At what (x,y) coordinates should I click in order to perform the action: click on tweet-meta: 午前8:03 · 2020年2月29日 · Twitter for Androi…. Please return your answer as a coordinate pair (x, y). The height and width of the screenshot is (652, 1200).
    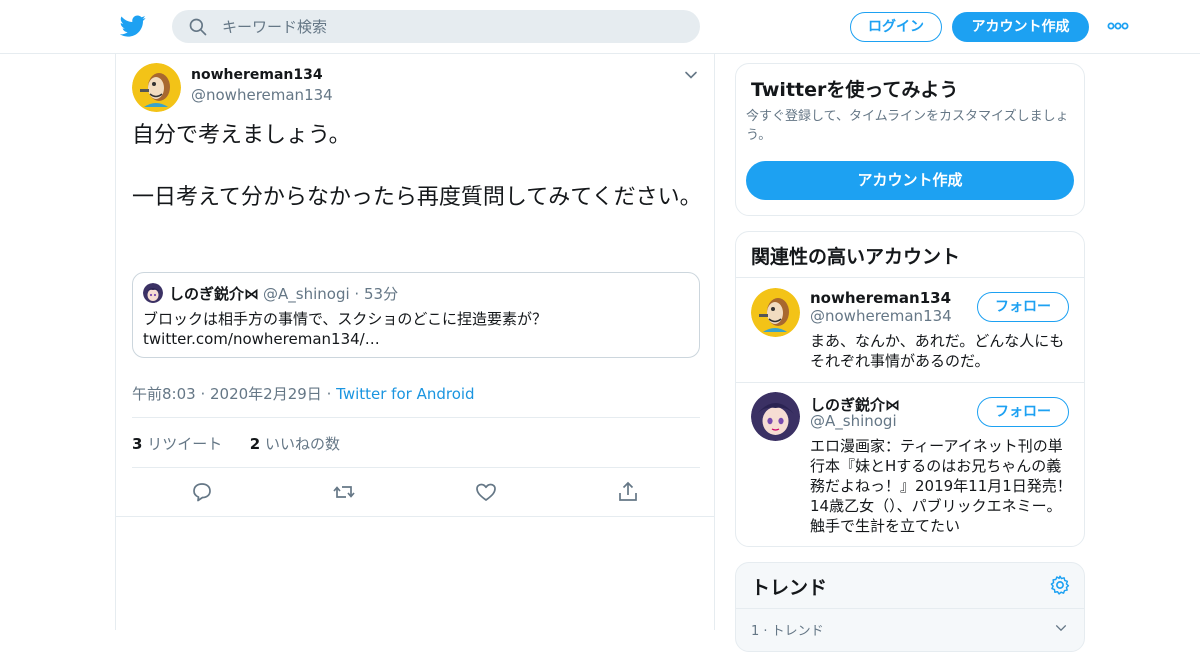
    Looking at the image, I should click on (303, 393).